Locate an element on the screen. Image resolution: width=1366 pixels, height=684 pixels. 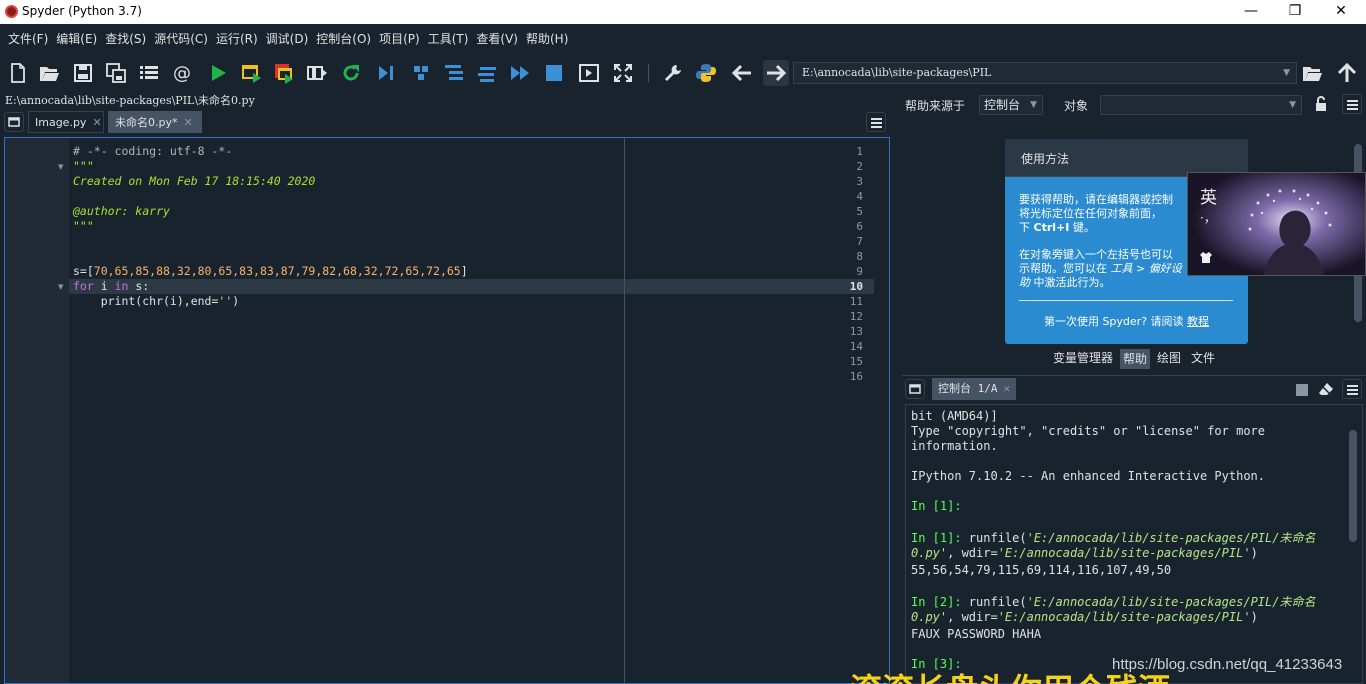
menu-consoles: 控制台(O) is located at coordinates (343, 39).